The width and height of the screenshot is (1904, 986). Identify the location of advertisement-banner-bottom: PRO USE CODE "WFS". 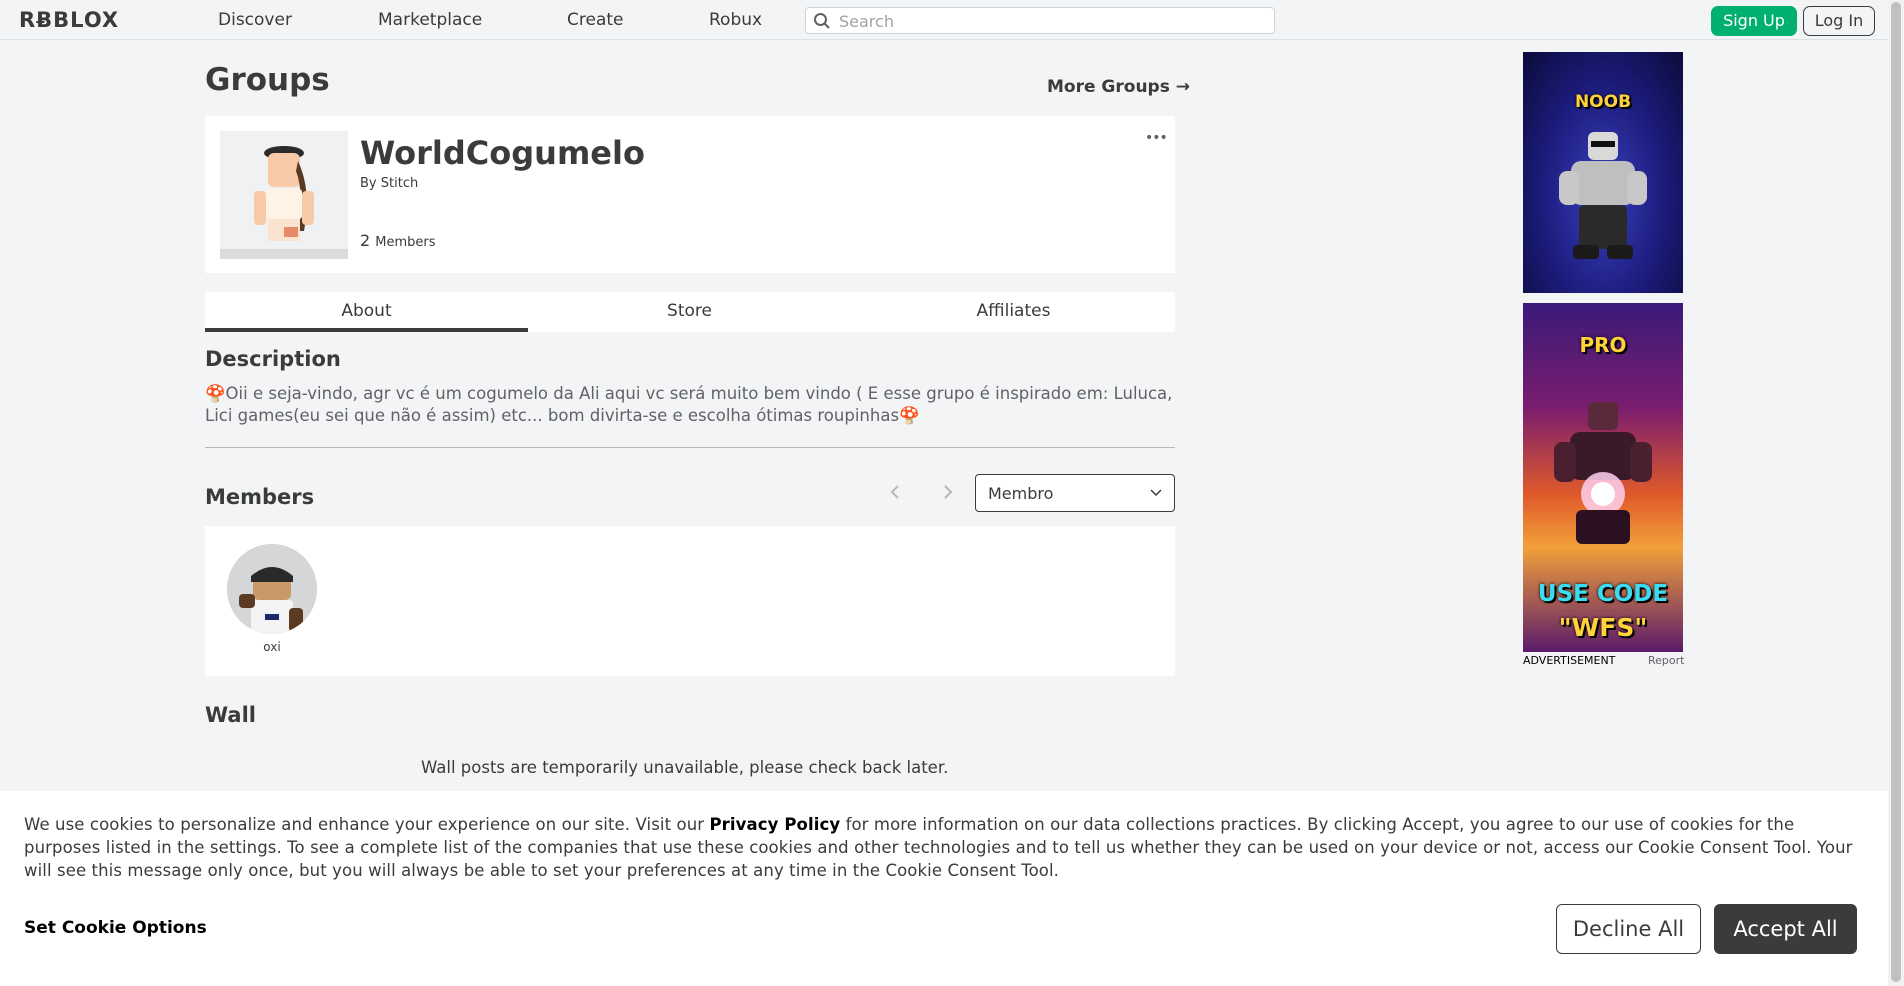
(1603, 477).